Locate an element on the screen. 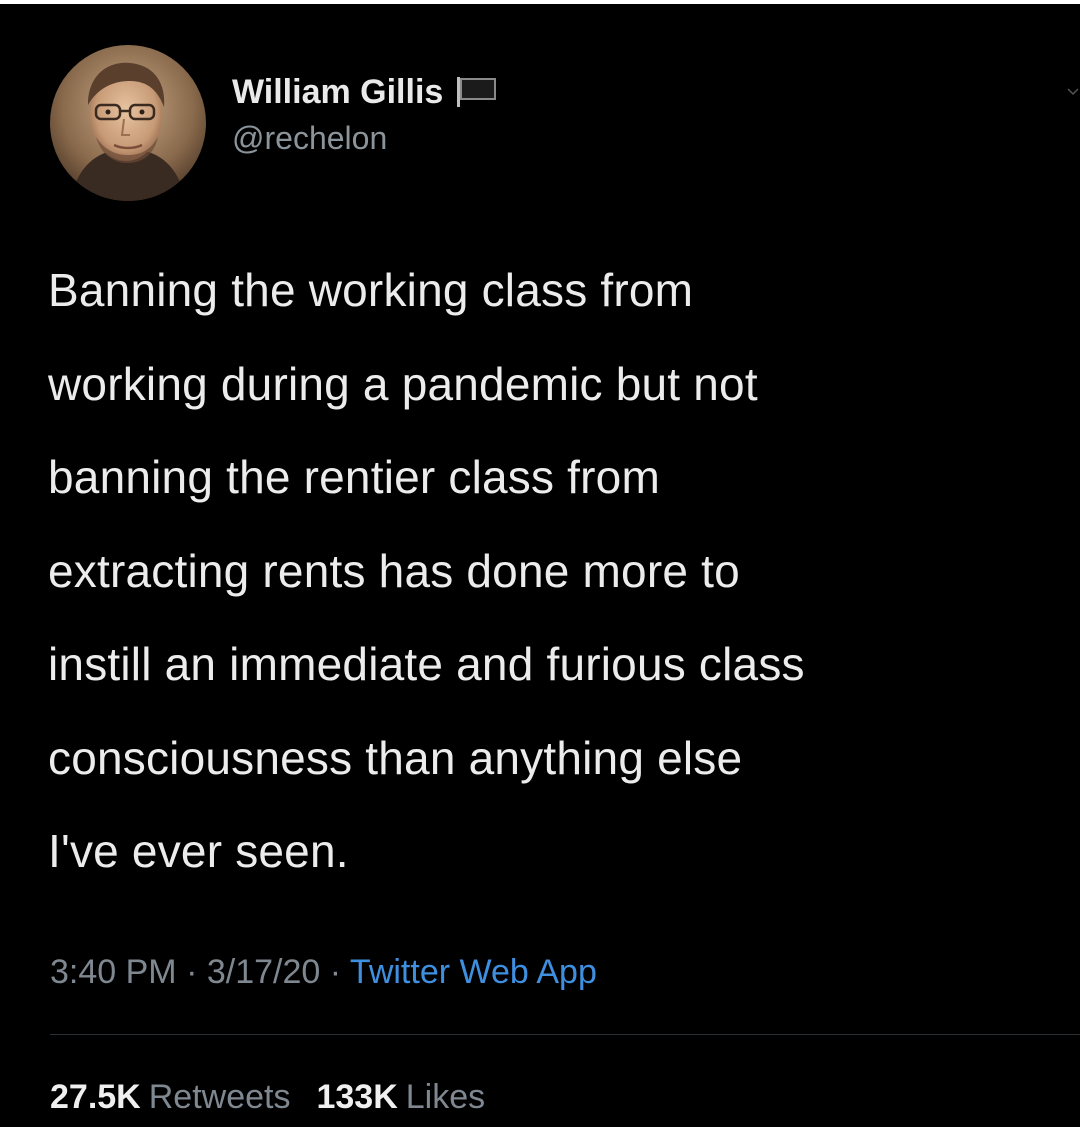  user-info: William Gillis @rechelon is located at coordinates (365, 115).